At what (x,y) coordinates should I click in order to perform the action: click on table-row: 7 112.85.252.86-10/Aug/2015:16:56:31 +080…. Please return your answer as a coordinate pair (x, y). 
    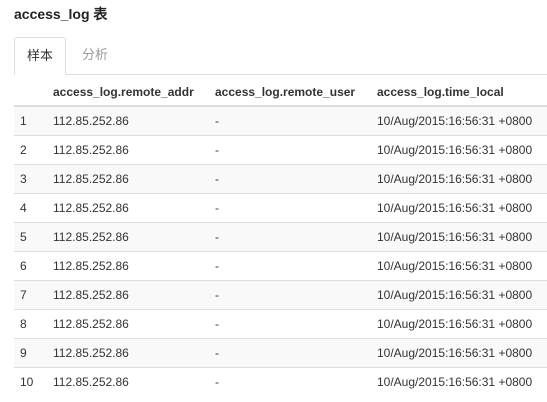
    Looking at the image, I should click on (280, 294).